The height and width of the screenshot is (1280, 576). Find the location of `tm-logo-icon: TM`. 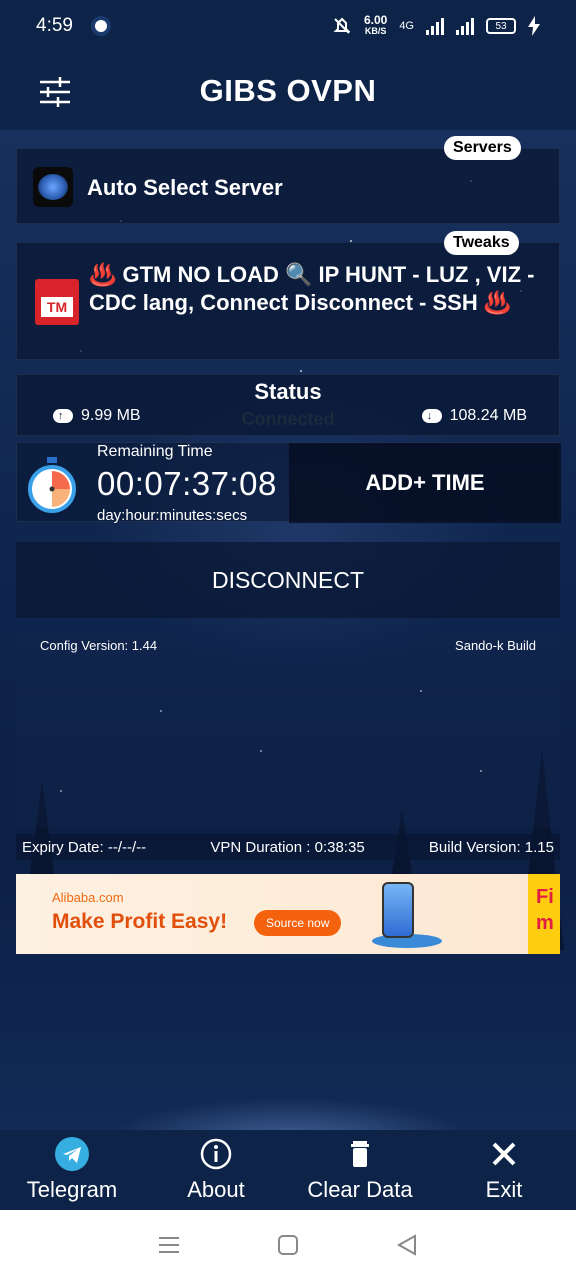

tm-logo-icon: TM is located at coordinates (57, 302).